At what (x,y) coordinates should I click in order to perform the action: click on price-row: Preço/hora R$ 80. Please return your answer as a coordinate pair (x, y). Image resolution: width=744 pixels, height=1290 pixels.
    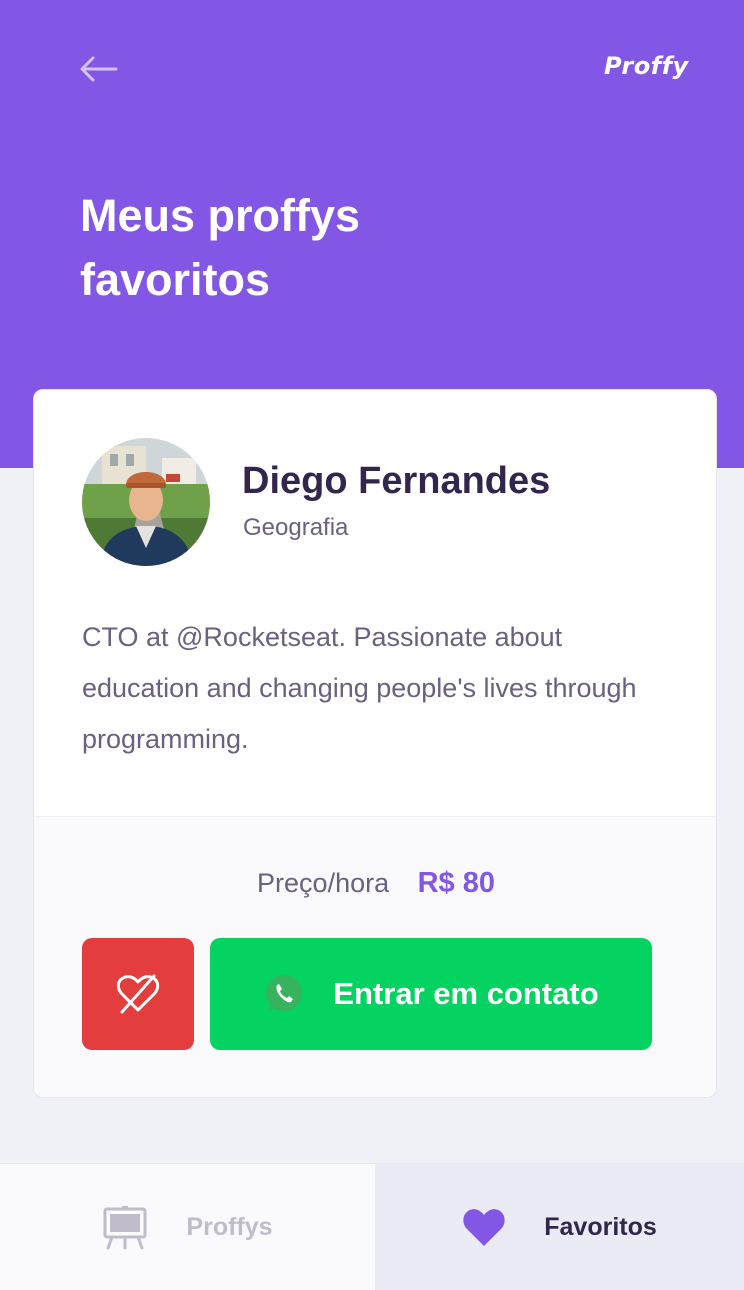
    Looking at the image, I should click on (375, 883).